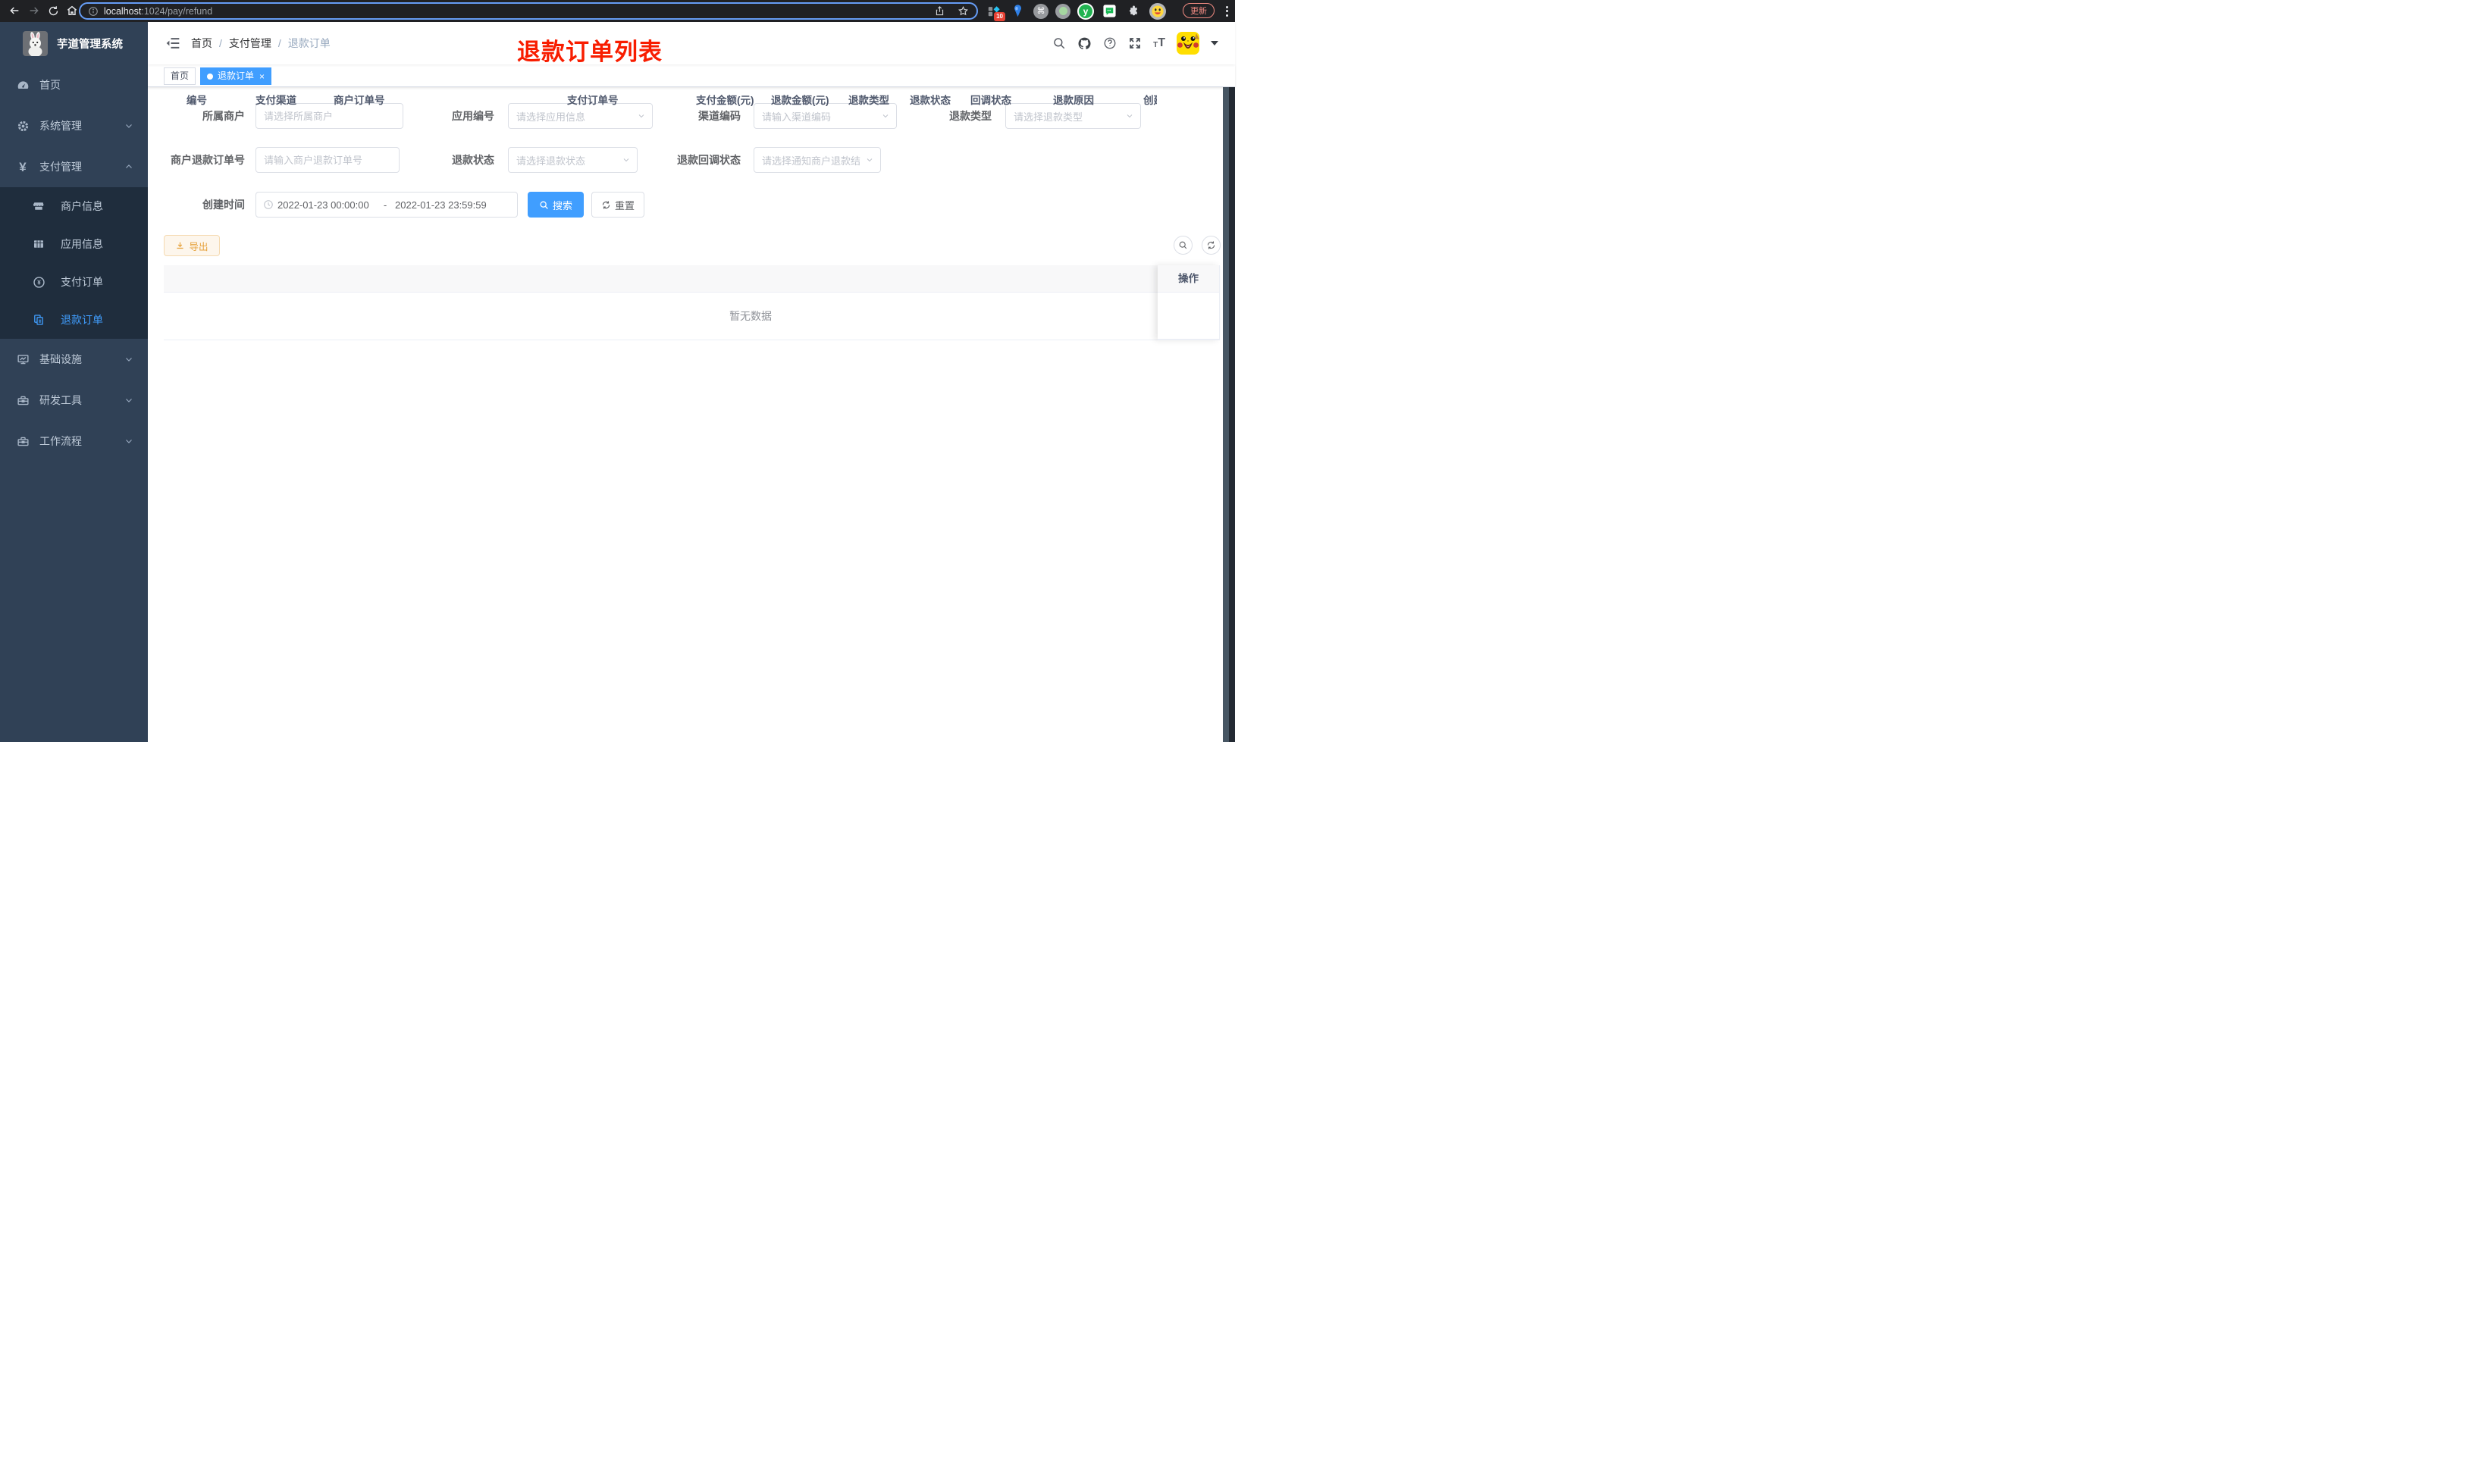 The image size is (2470, 1484). Describe the element at coordinates (180, 76) in the screenshot. I see `tab-home: 首页` at that location.